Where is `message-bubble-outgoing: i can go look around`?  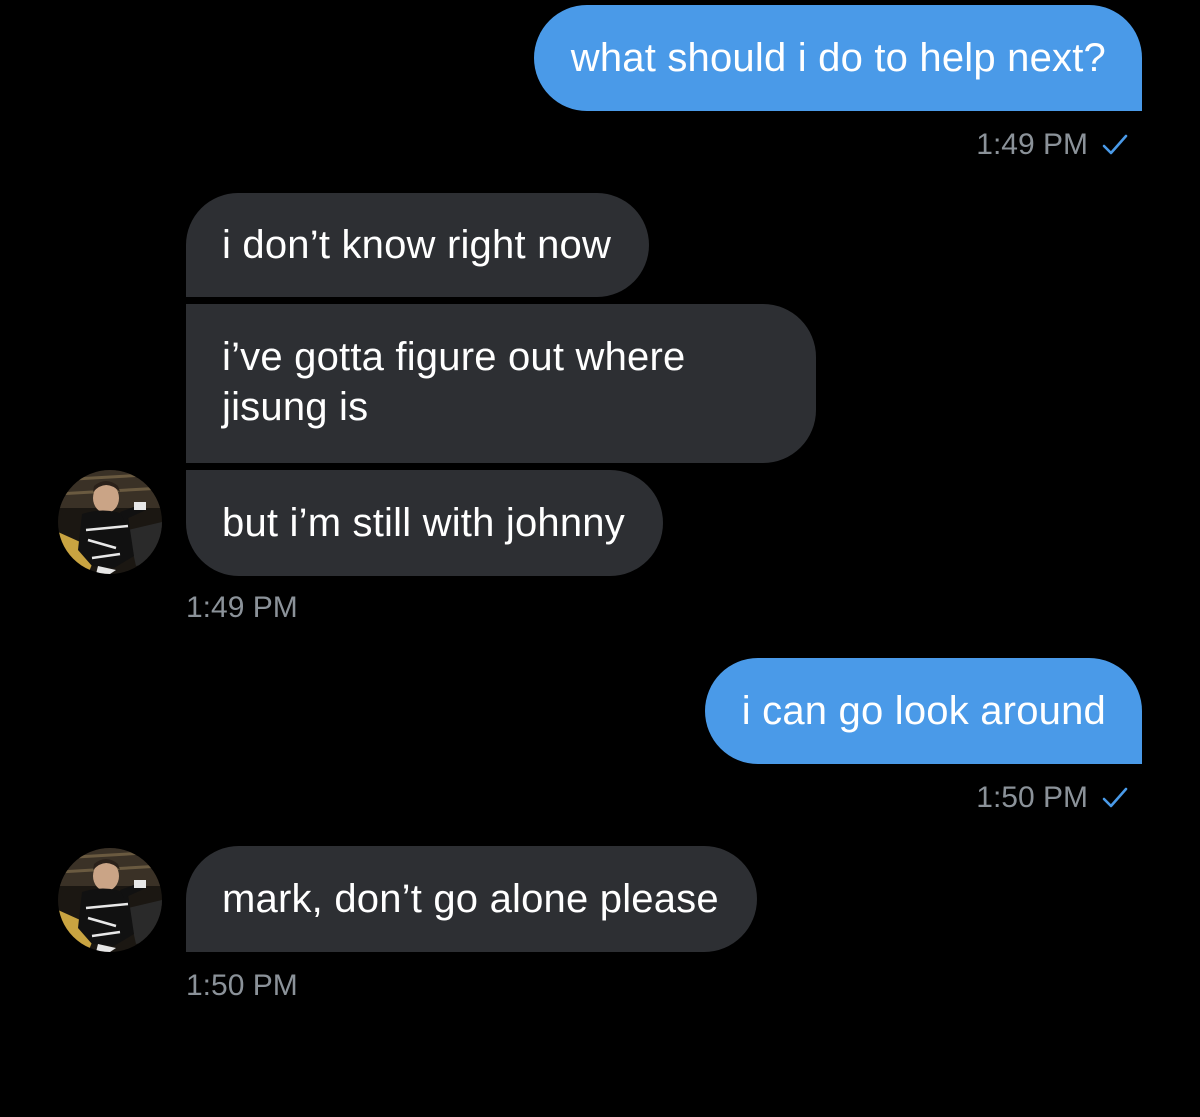 message-bubble-outgoing: i can go look around is located at coordinates (923, 711).